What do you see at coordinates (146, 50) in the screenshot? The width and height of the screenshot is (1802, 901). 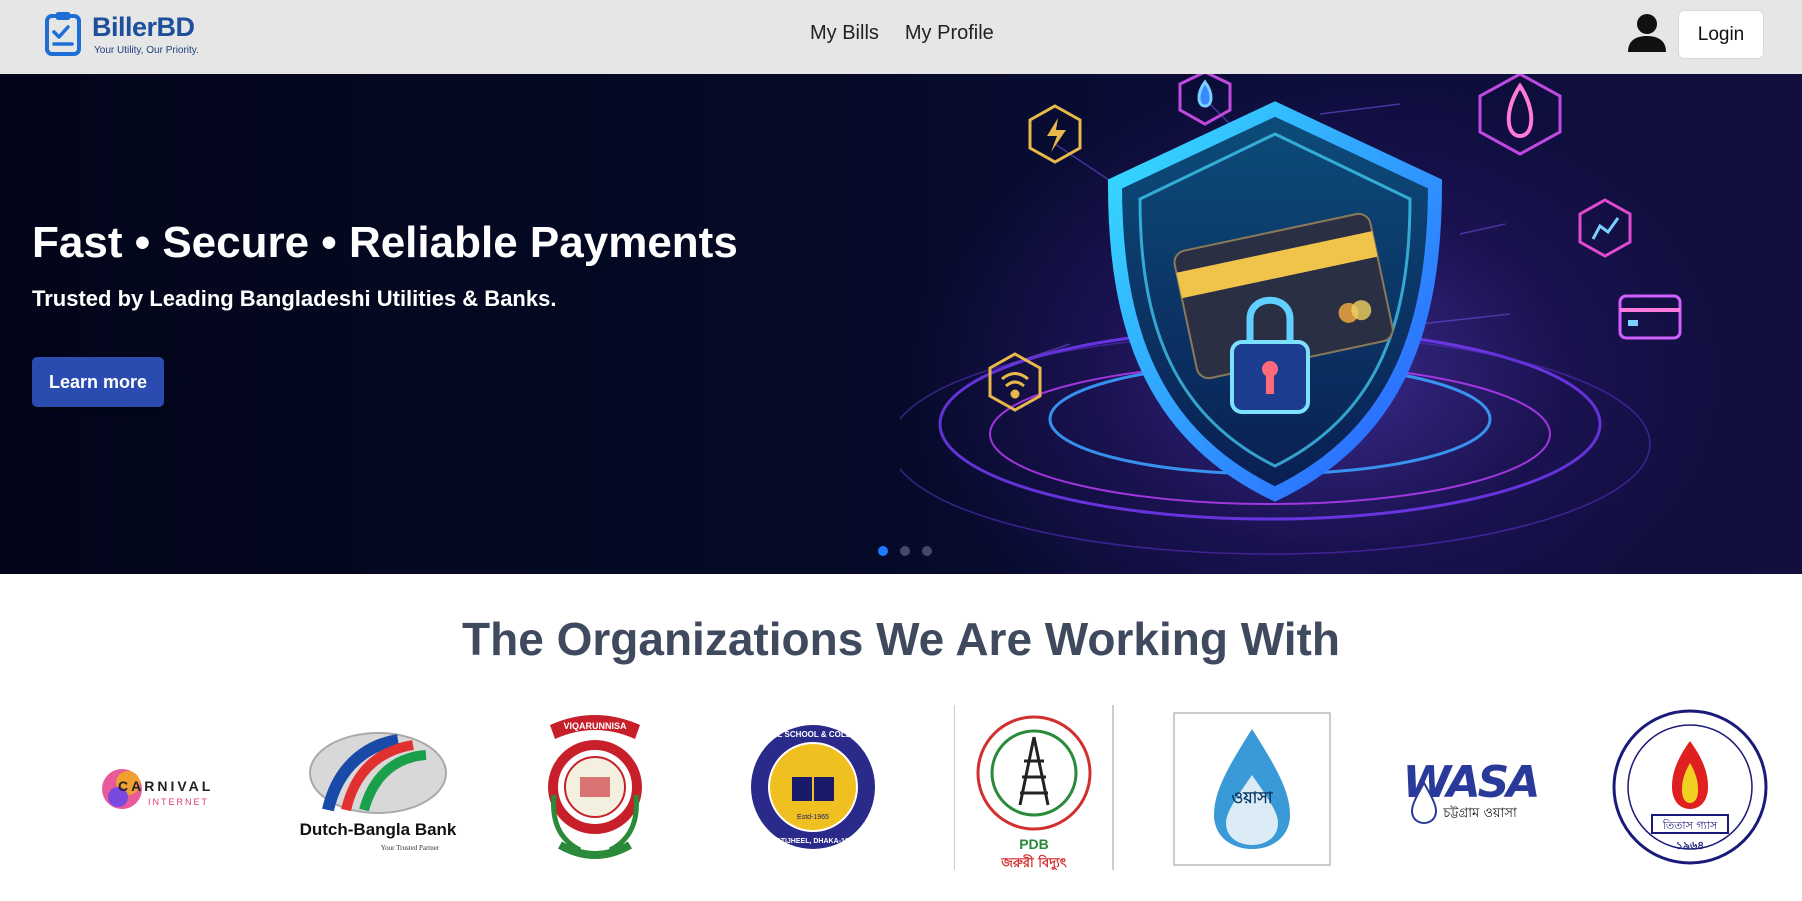 I see `brand-tagline: Your Utility, Our Priority.` at bounding box center [146, 50].